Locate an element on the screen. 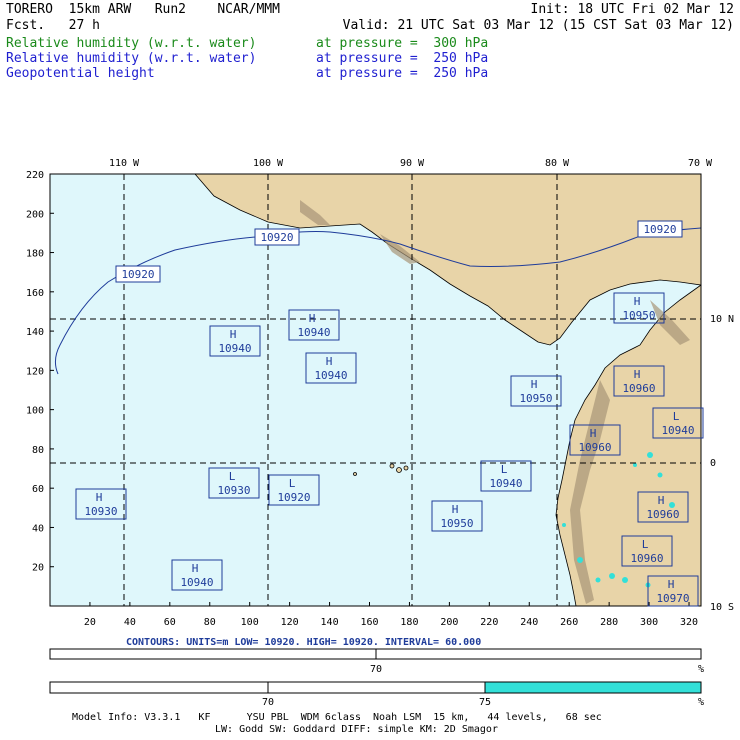 The height and width of the screenshot is (740, 740). bar2-label-70: 70 is located at coordinates (268, 702).